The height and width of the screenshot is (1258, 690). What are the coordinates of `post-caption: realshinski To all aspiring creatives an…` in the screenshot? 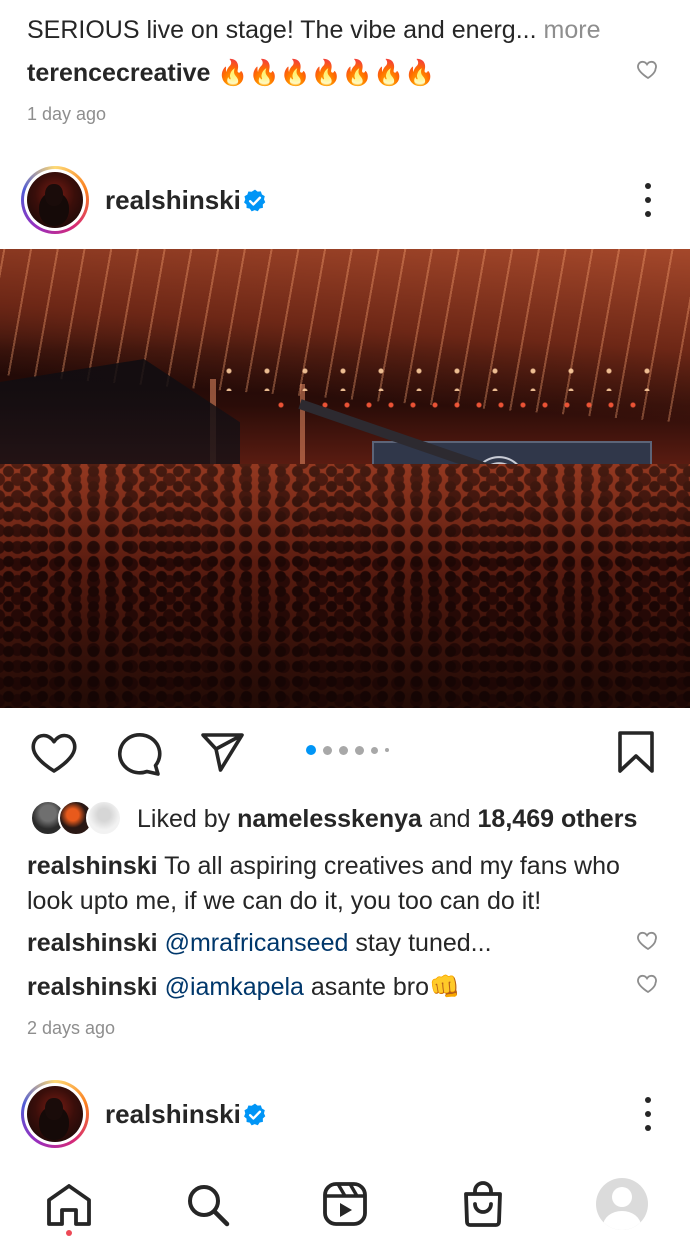 It's located at (347, 884).